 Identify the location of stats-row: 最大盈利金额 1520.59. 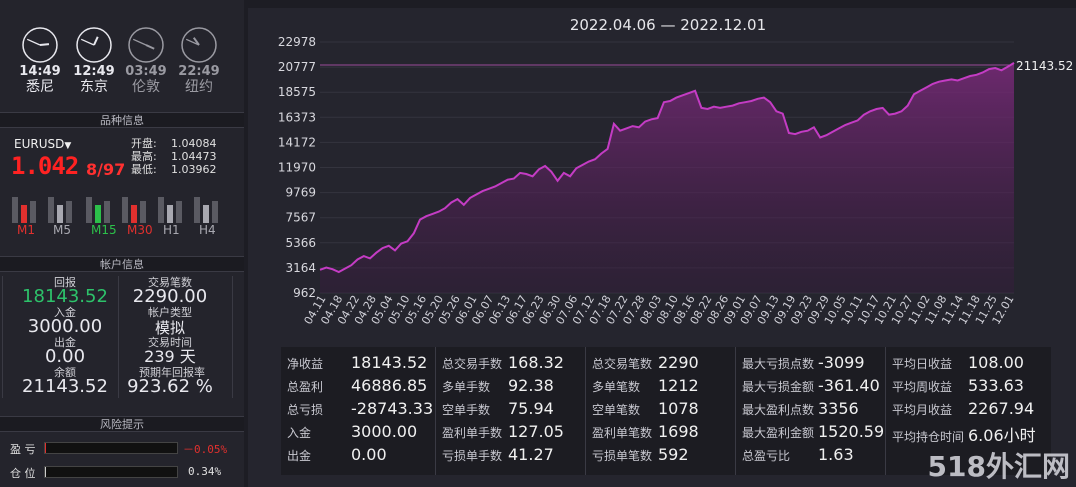
(813, 433).